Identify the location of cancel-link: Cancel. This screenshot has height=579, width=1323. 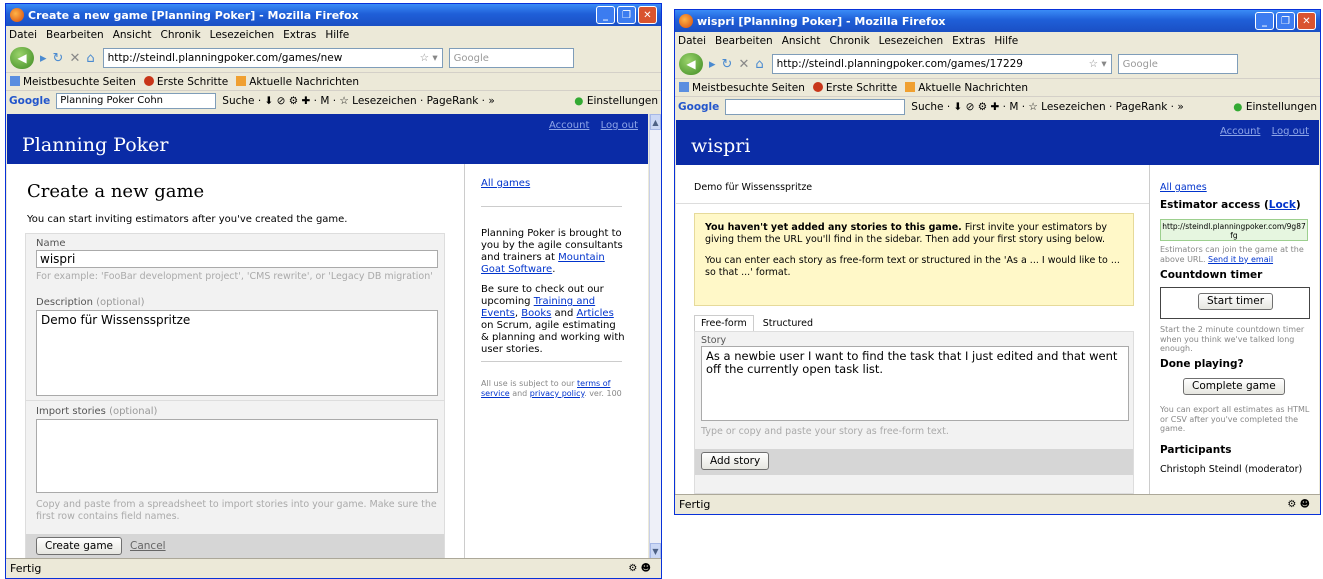
(148, 546).